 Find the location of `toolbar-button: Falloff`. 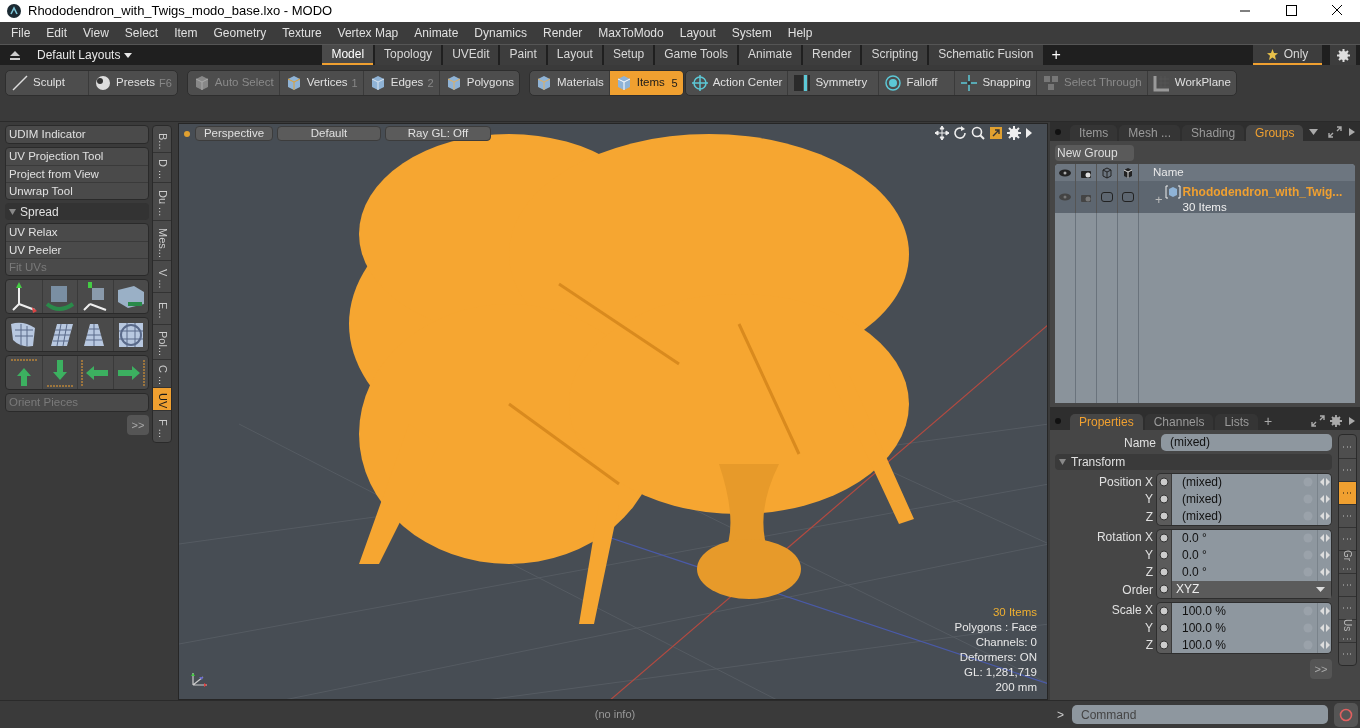

toolbar-button: Falloff is located at coordinates (916, 83).